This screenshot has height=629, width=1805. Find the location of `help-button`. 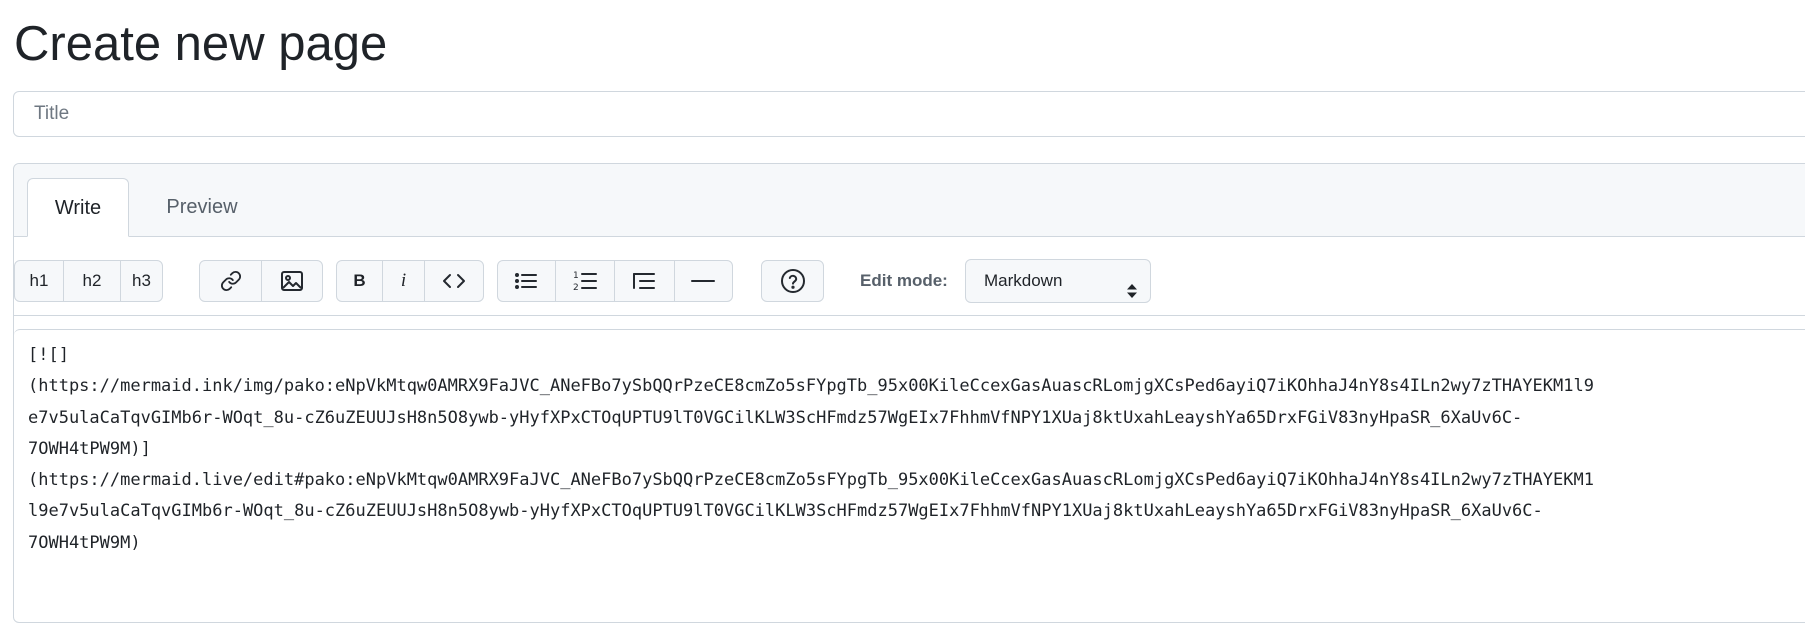

help-button is located at coordinates (792, 281).